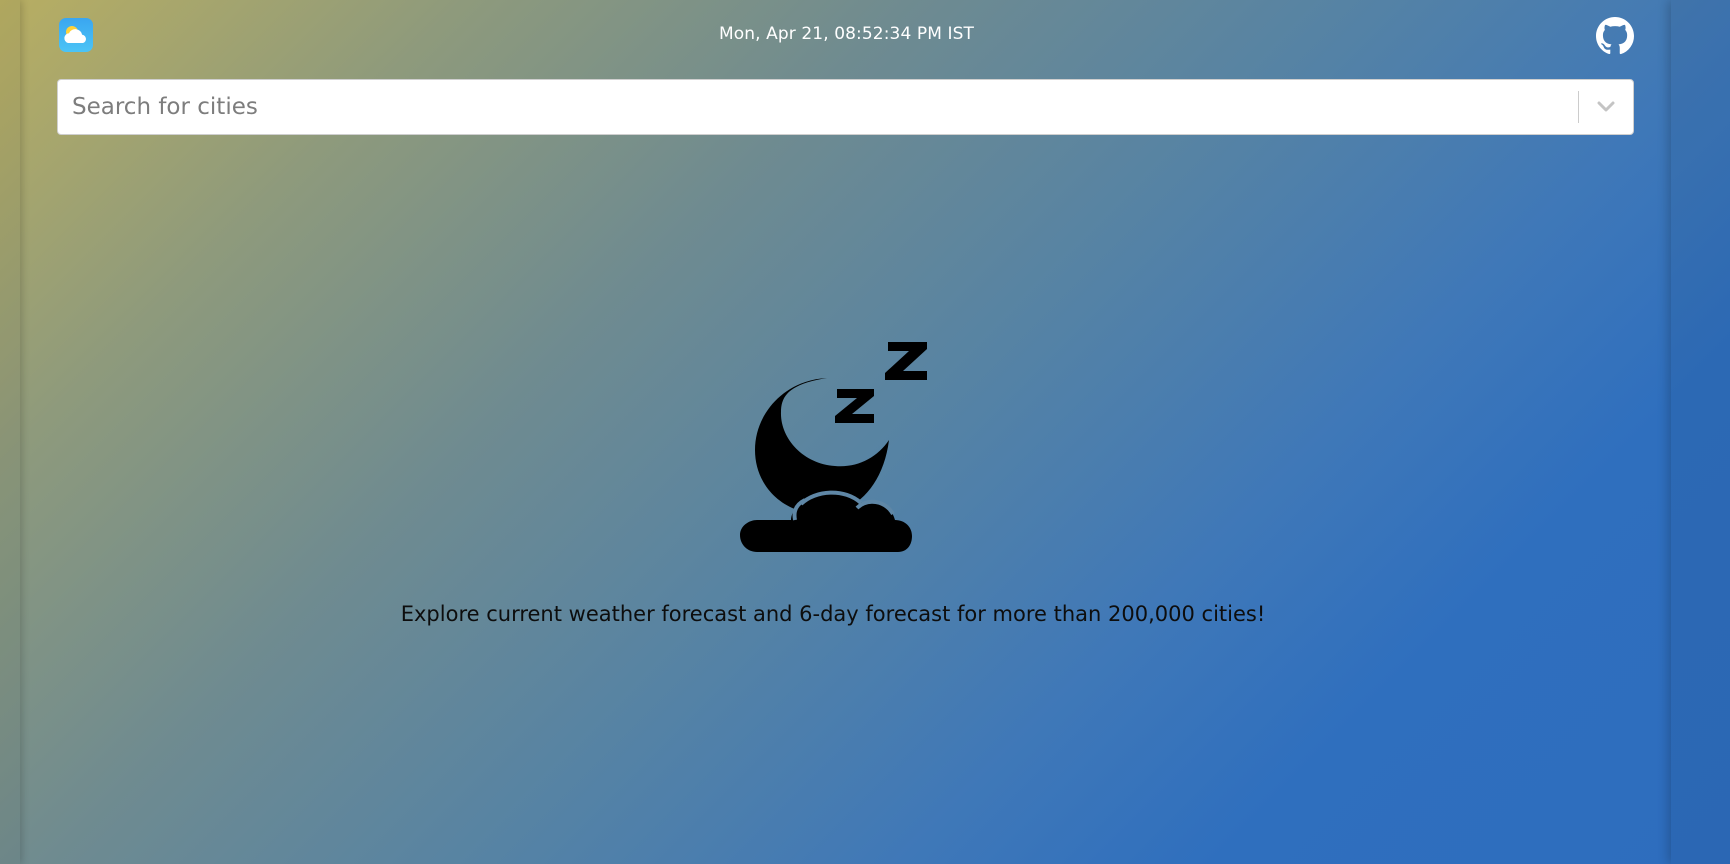 The height and width of the screenshot is (864, 1730). Describe the element at coordinates (846, 34) in the screenshot. I see `current-datetime: Mon, Apr 21, 08:52:34 PM IST` at that location.